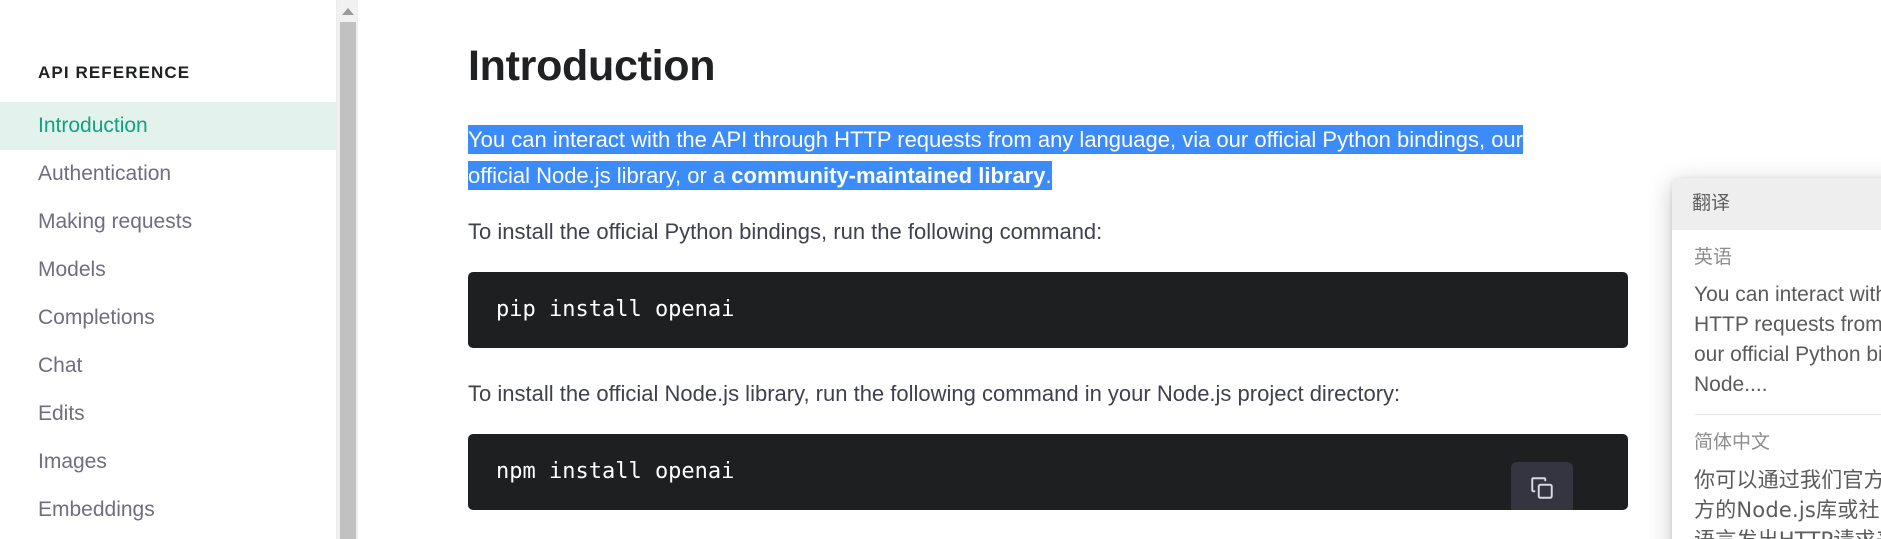  Describe the element at coordinates (179, 366) in the screenshot. I see `sidebar-item-chat: Chat` at that location.